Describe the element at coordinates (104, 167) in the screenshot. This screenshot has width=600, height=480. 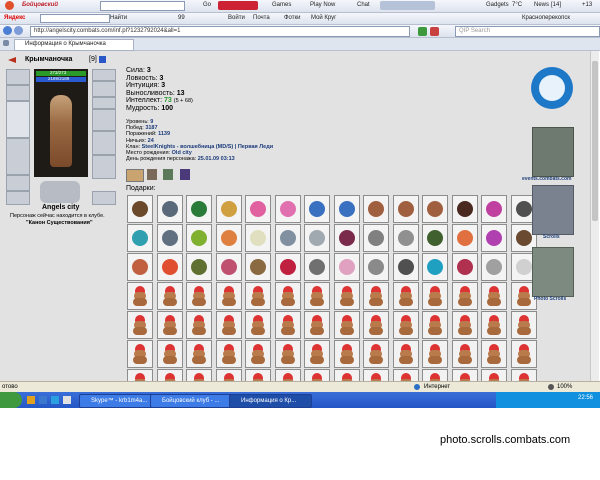
I see `slot-boots` at that location.